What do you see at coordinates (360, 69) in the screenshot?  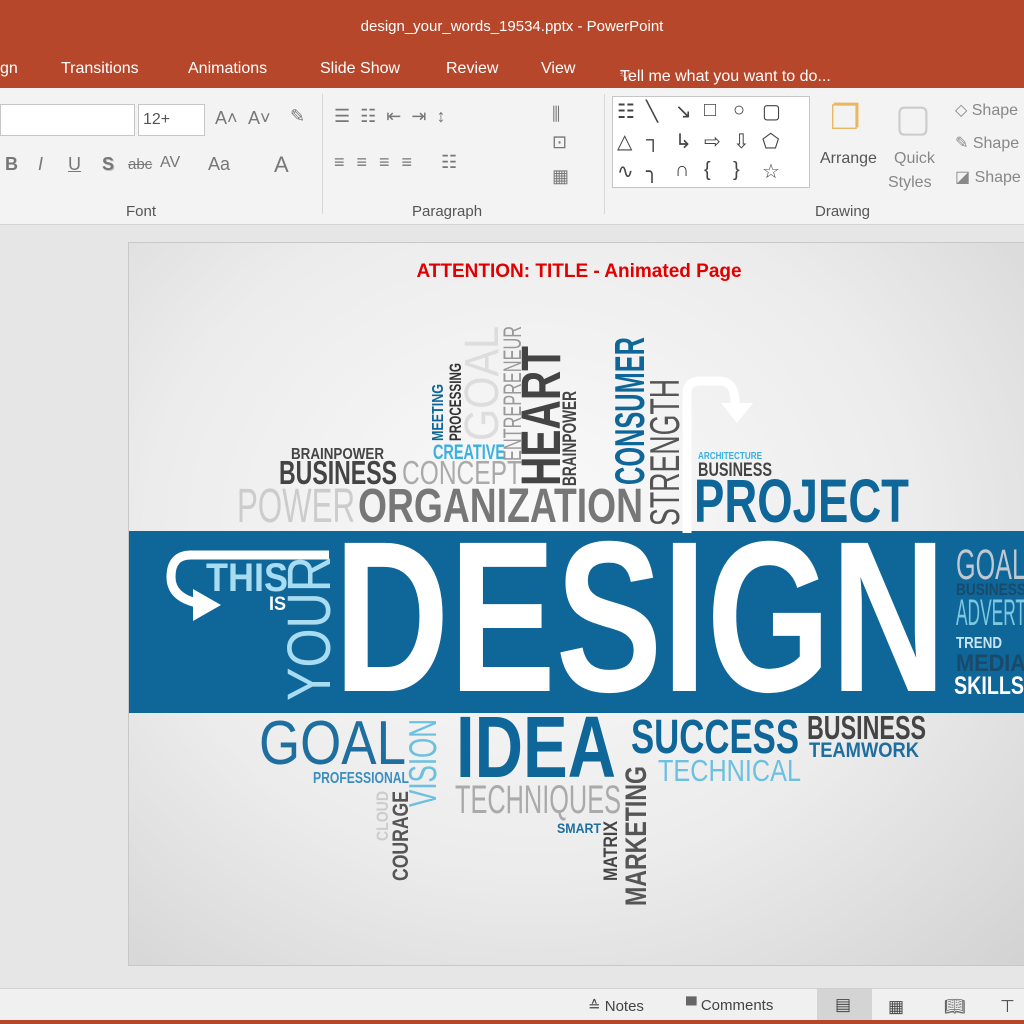 I see `tab-slide-show: Slide Show` at bounding box center [360, 69].